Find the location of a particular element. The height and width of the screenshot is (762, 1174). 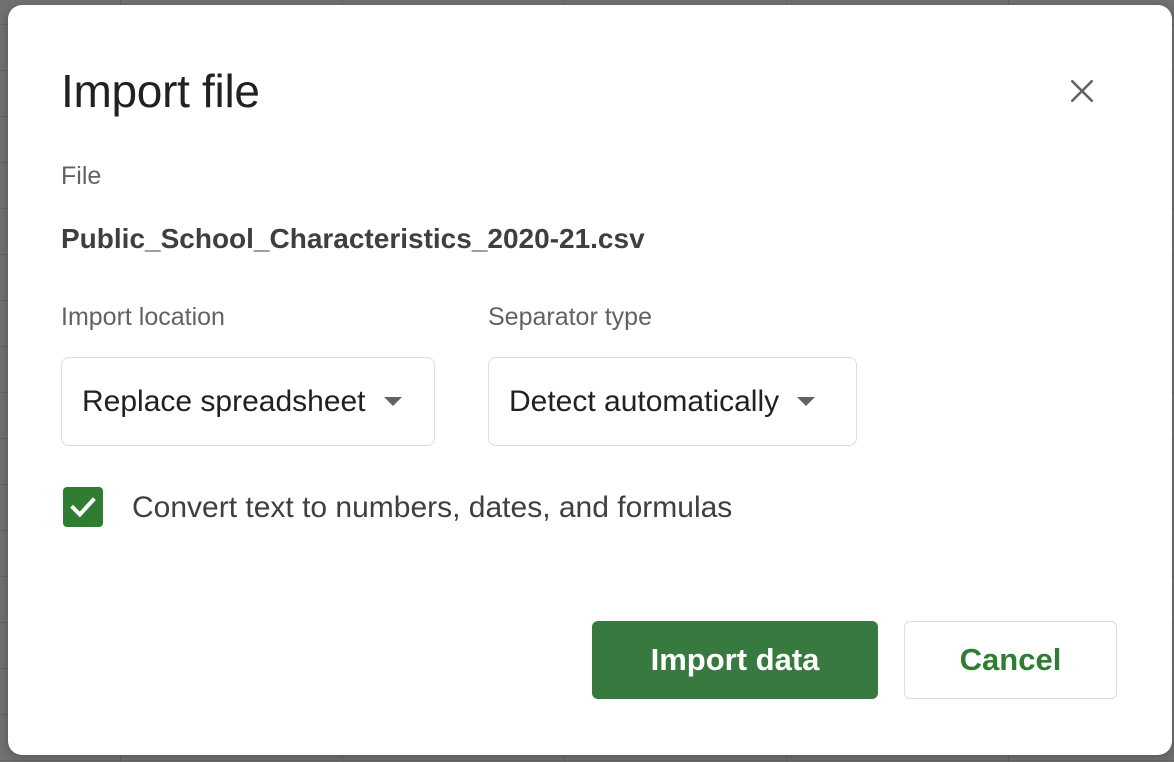

import-location-value: Replace spreadsheet is located at coordinates (224, 401).